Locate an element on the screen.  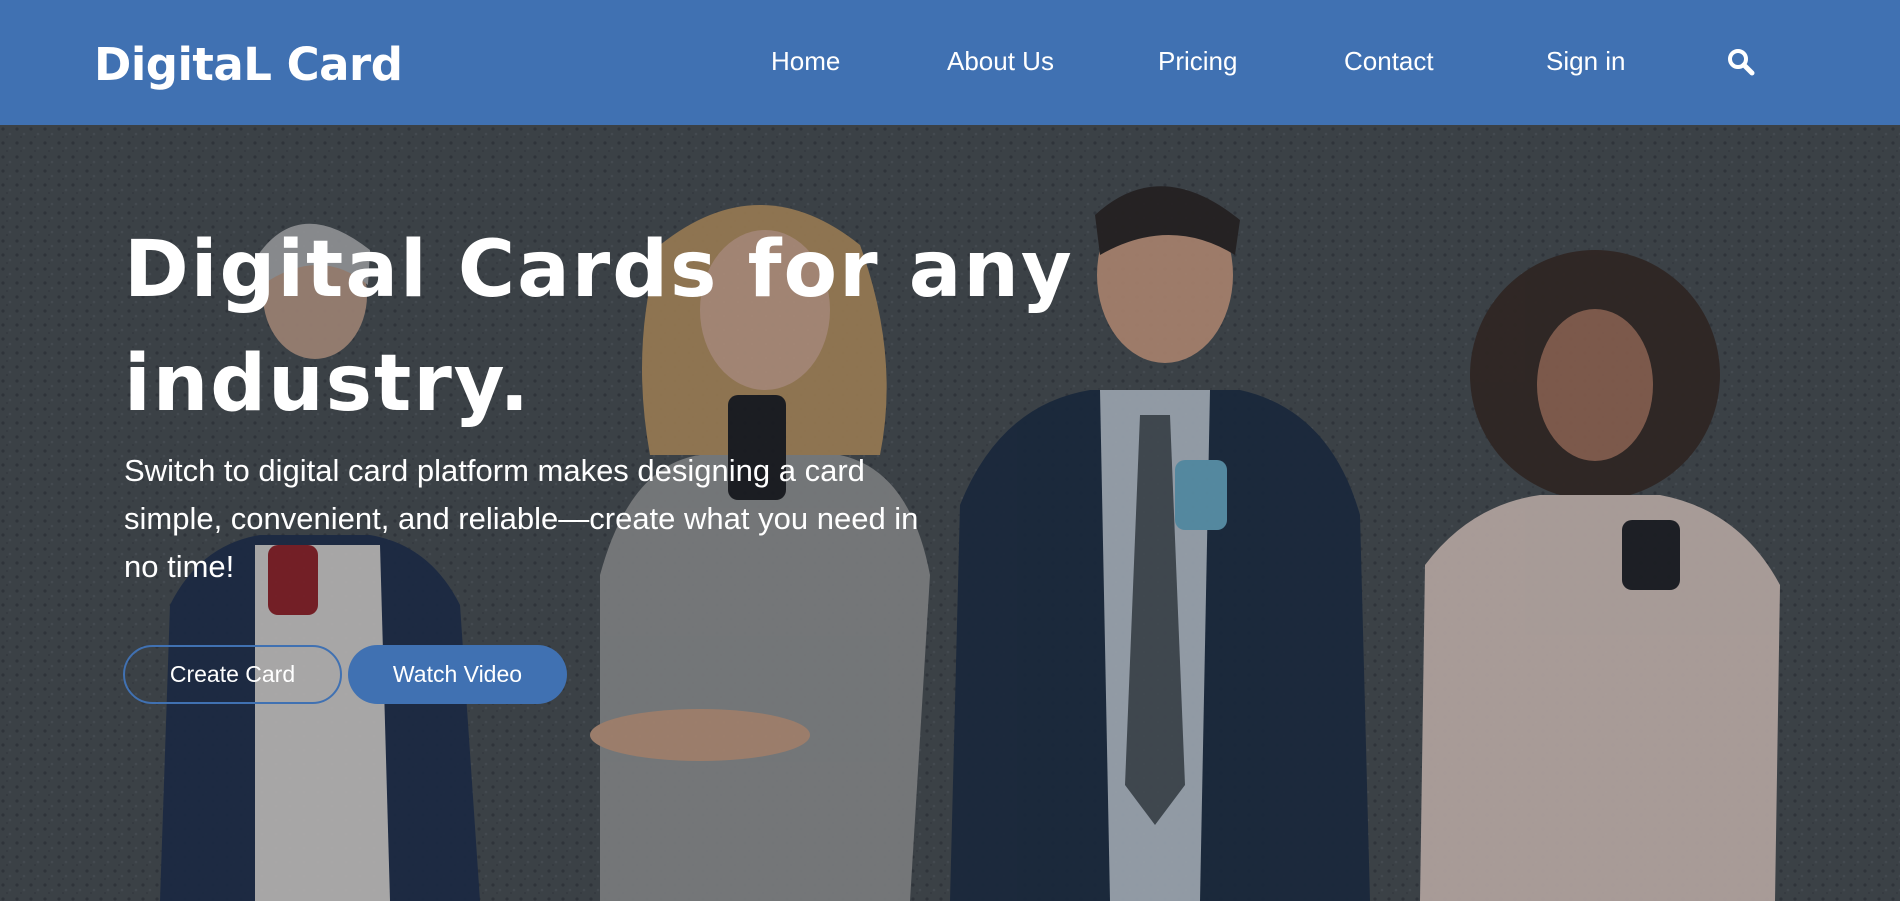
nav-about-us: About Us is located at coordinates (1000, 61).